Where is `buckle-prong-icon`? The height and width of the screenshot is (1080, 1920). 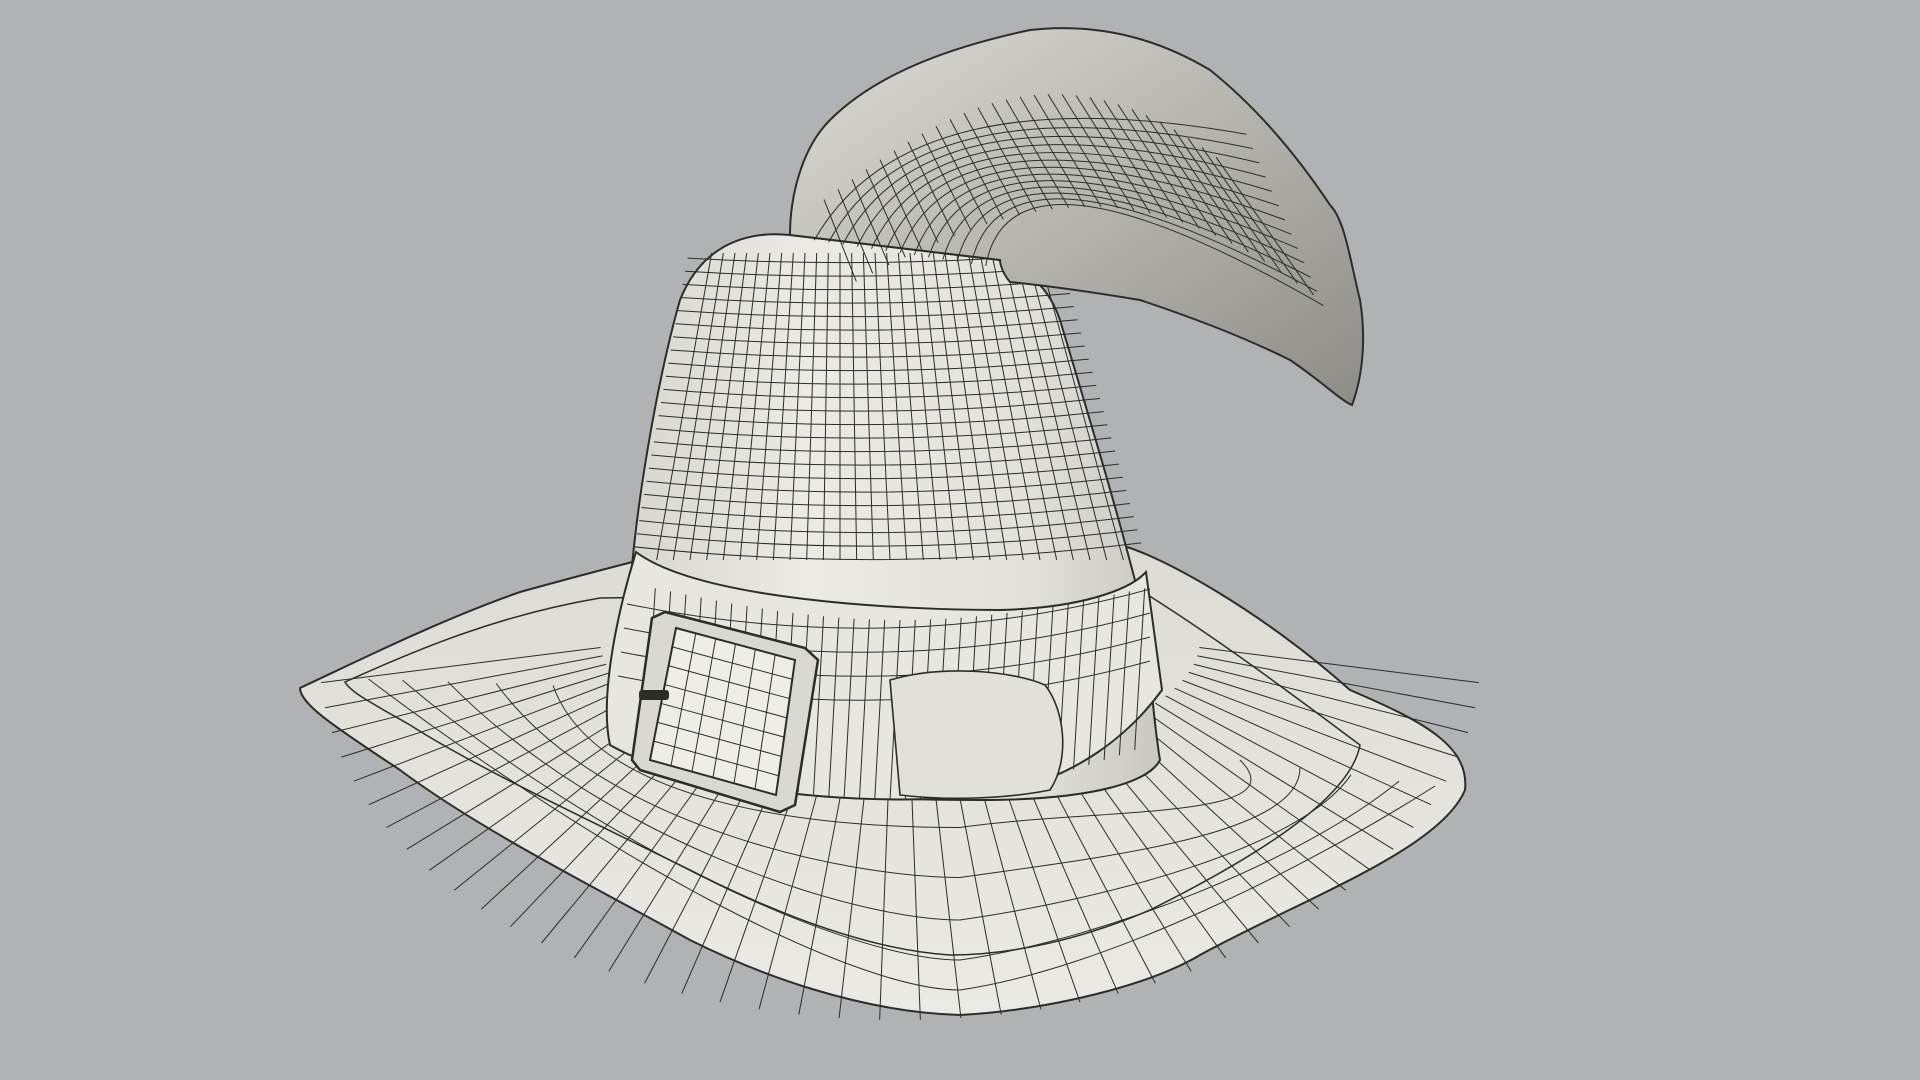 buckle-prong-icon is located at coordinates (654, 695).